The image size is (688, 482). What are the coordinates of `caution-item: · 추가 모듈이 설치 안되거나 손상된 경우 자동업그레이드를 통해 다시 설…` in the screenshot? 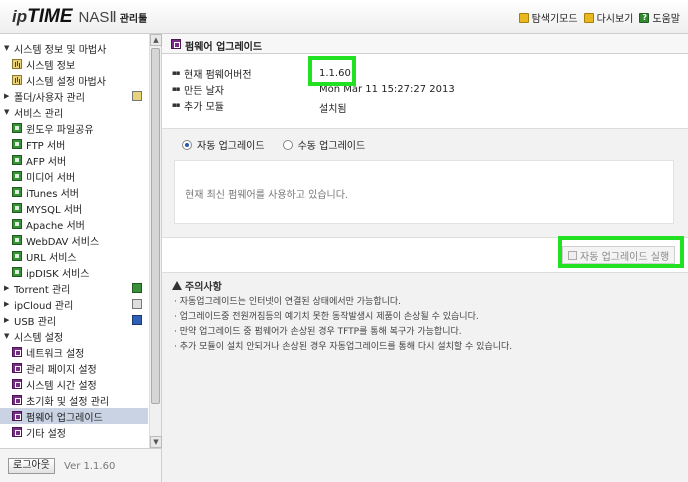 It's located at (343, 347).